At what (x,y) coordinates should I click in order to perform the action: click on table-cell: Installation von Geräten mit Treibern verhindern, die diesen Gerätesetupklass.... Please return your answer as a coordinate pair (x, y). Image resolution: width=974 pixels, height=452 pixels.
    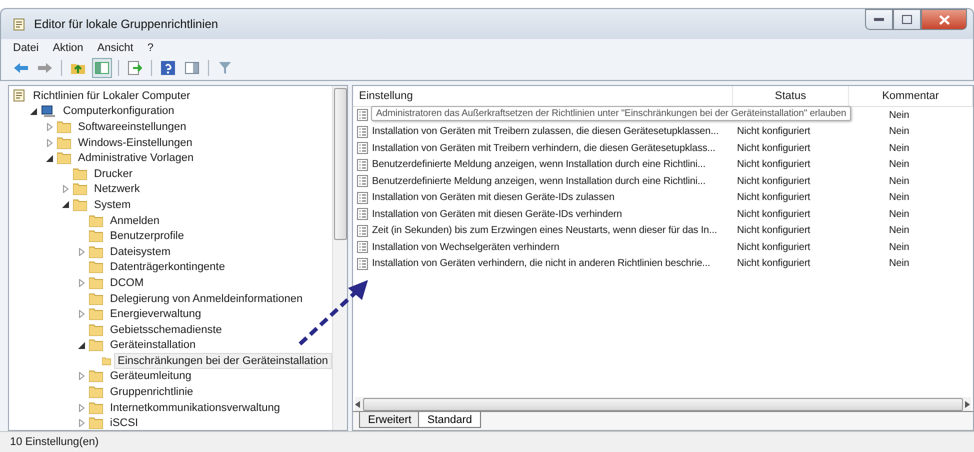
    Looking at the image, I should click on (544, 148).